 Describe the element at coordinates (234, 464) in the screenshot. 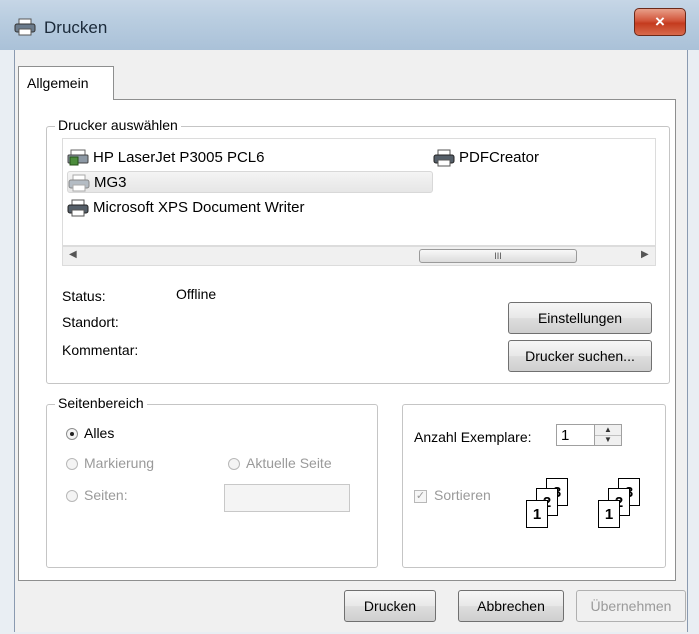

I see `radio-current-page` at that location.